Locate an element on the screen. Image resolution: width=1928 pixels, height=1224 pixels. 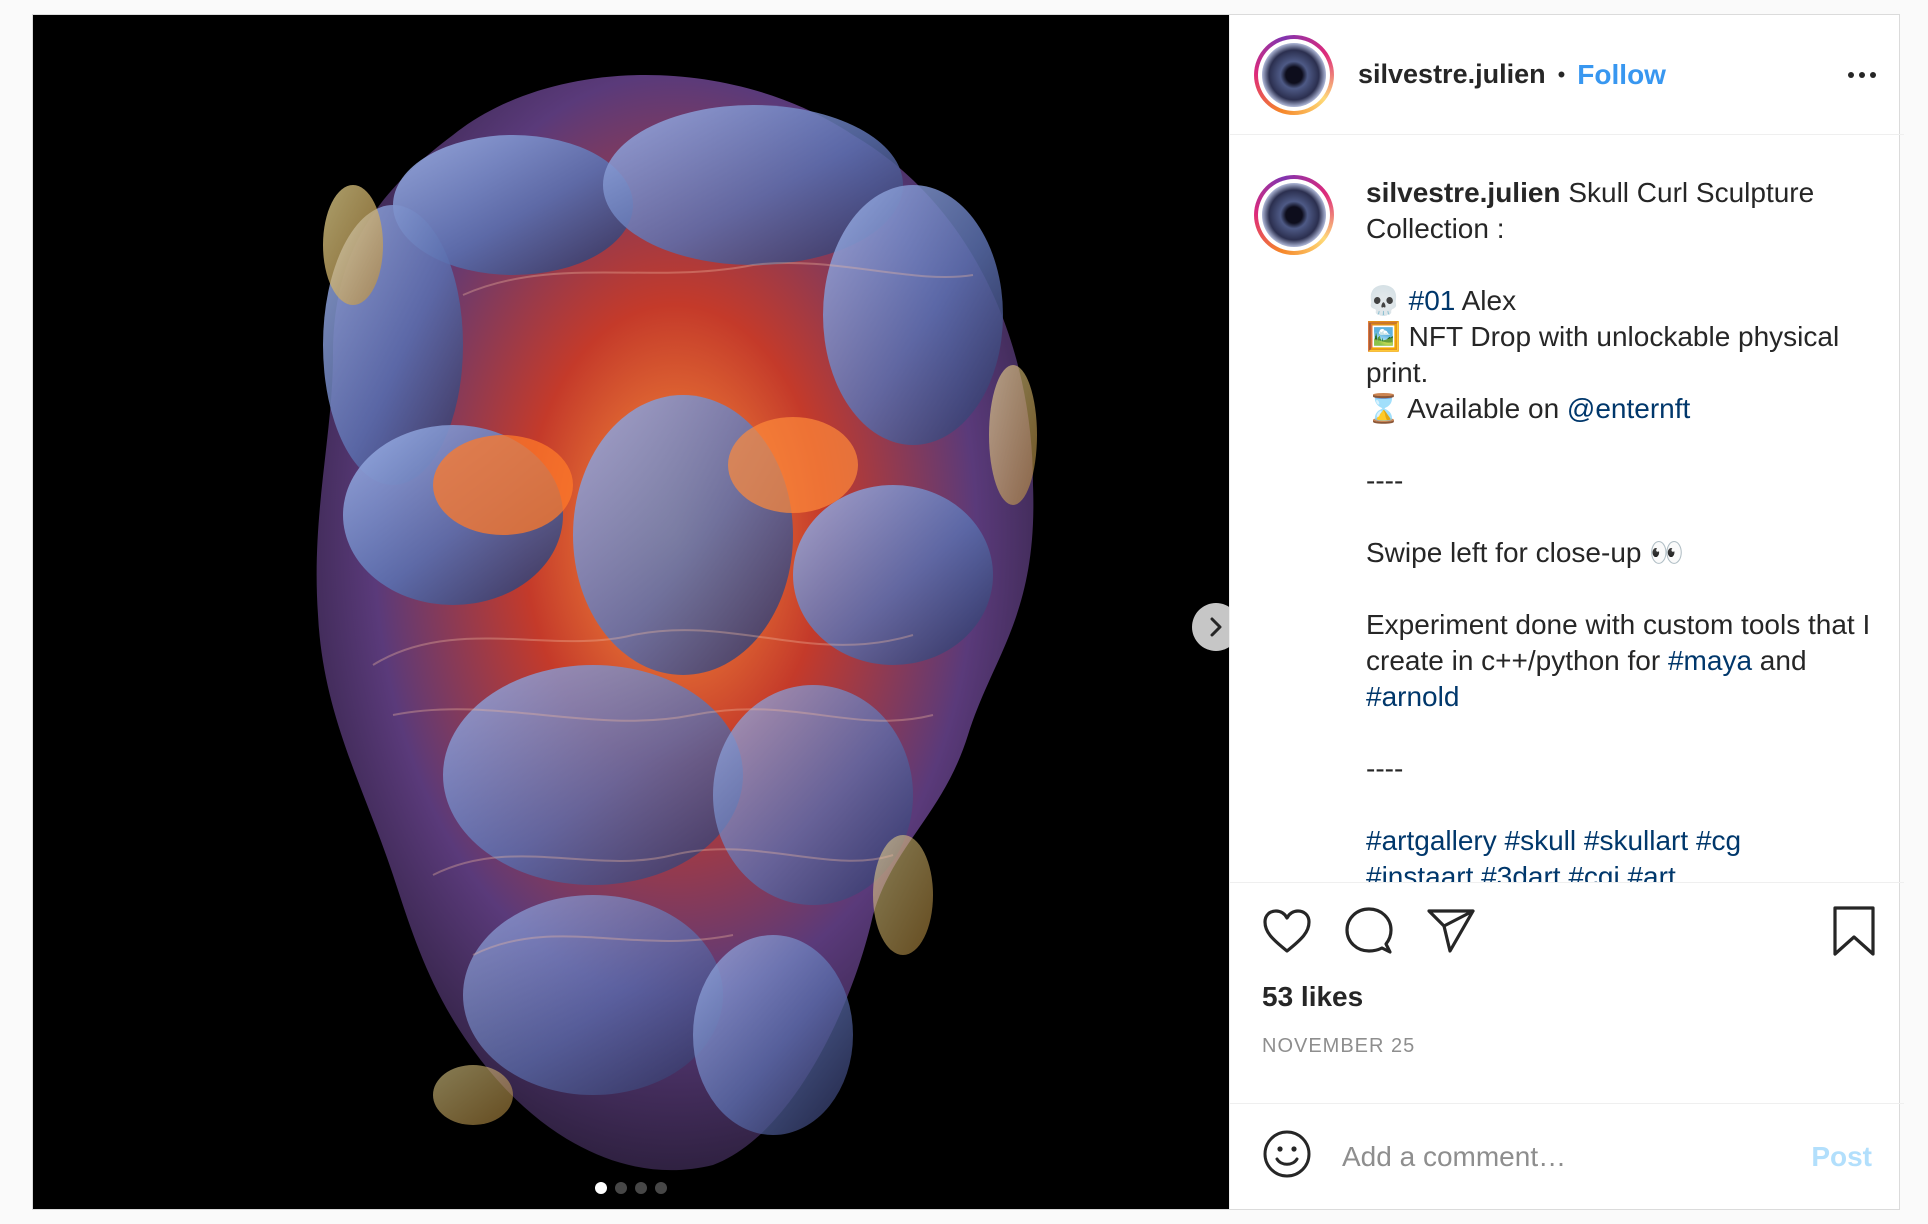
follow-button: Follow is located at coordinates (1621, 75).